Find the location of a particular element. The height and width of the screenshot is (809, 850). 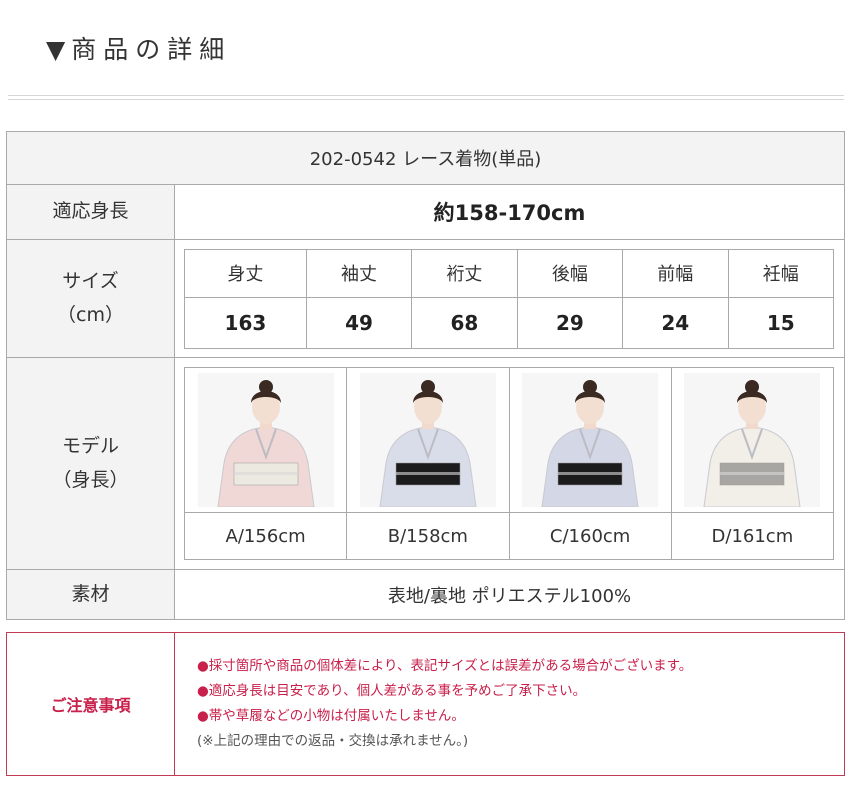

fit-height-value: 約158-170cm is located at coordinates (509, 212).